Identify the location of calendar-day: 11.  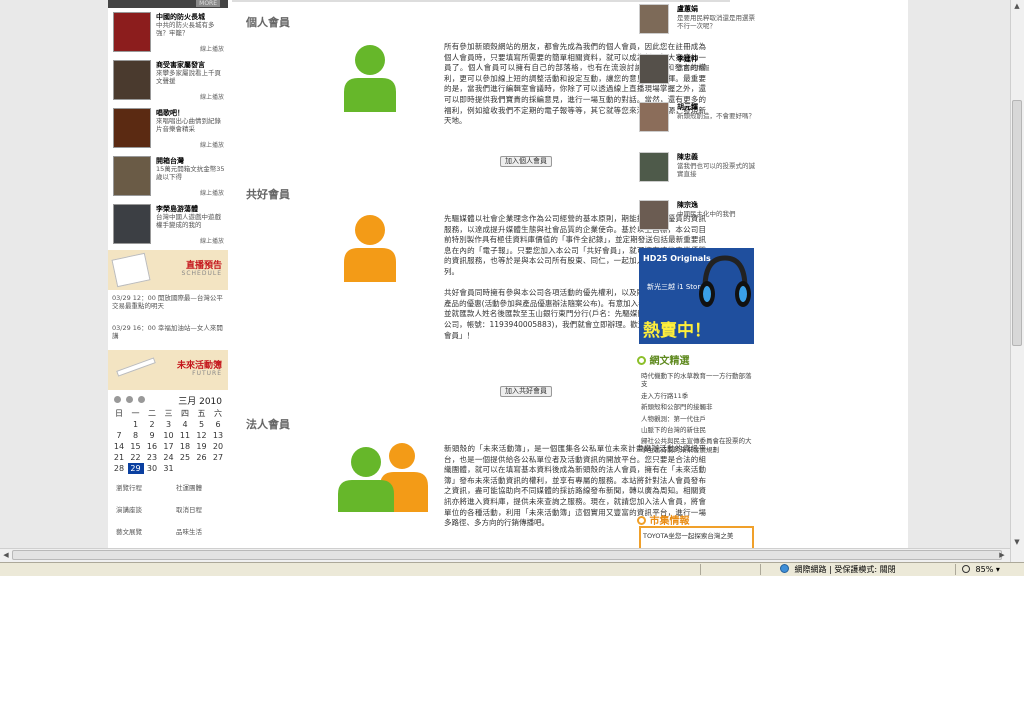
(185, 435).